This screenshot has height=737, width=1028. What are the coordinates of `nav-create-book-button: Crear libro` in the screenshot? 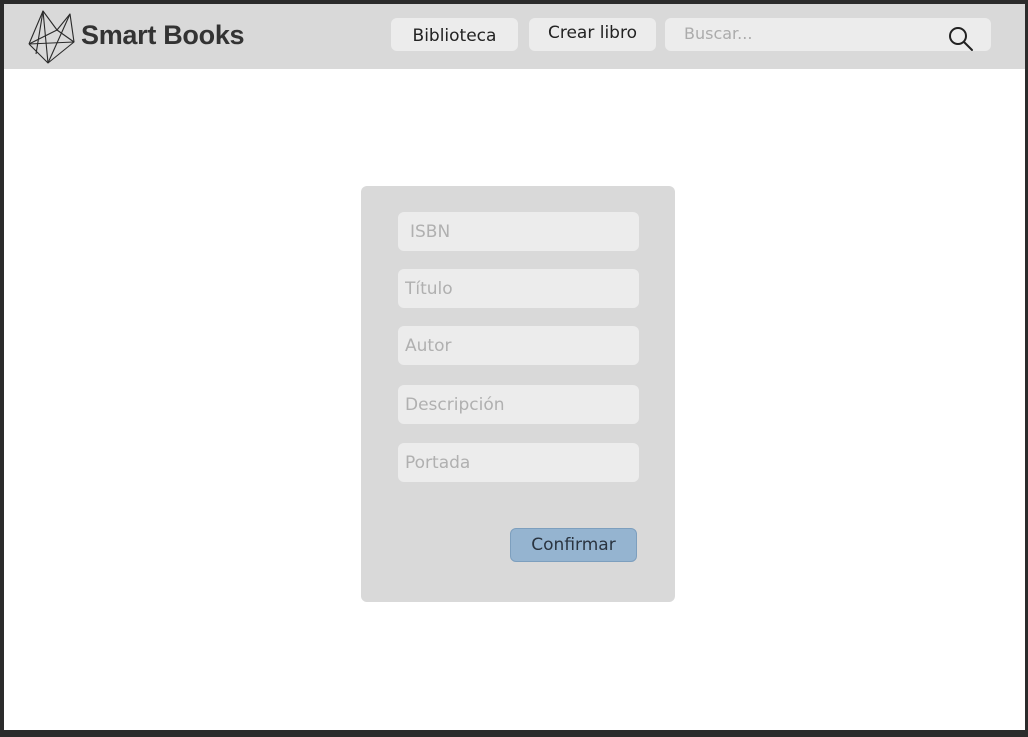 It's located at (592, 34).